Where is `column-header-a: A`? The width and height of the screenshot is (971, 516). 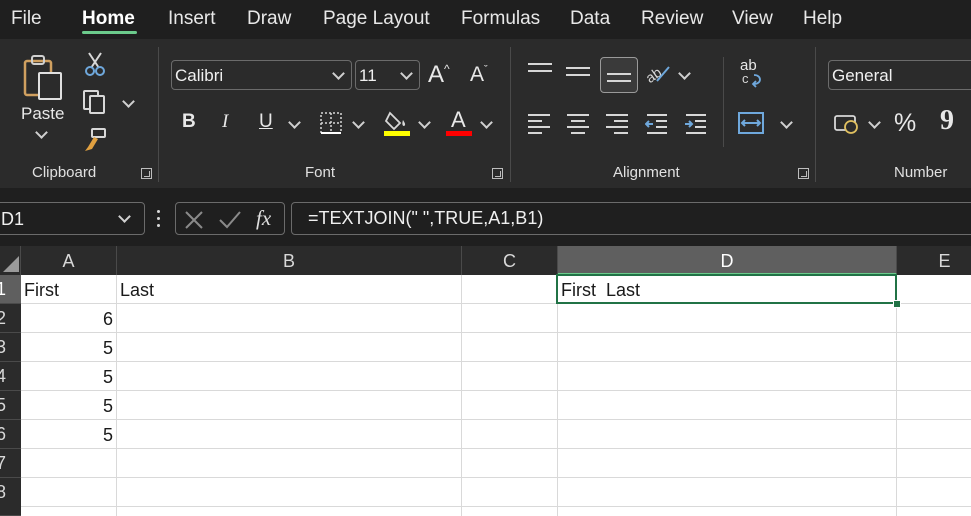 column-header-a: A is located at coordinates (69, 260).